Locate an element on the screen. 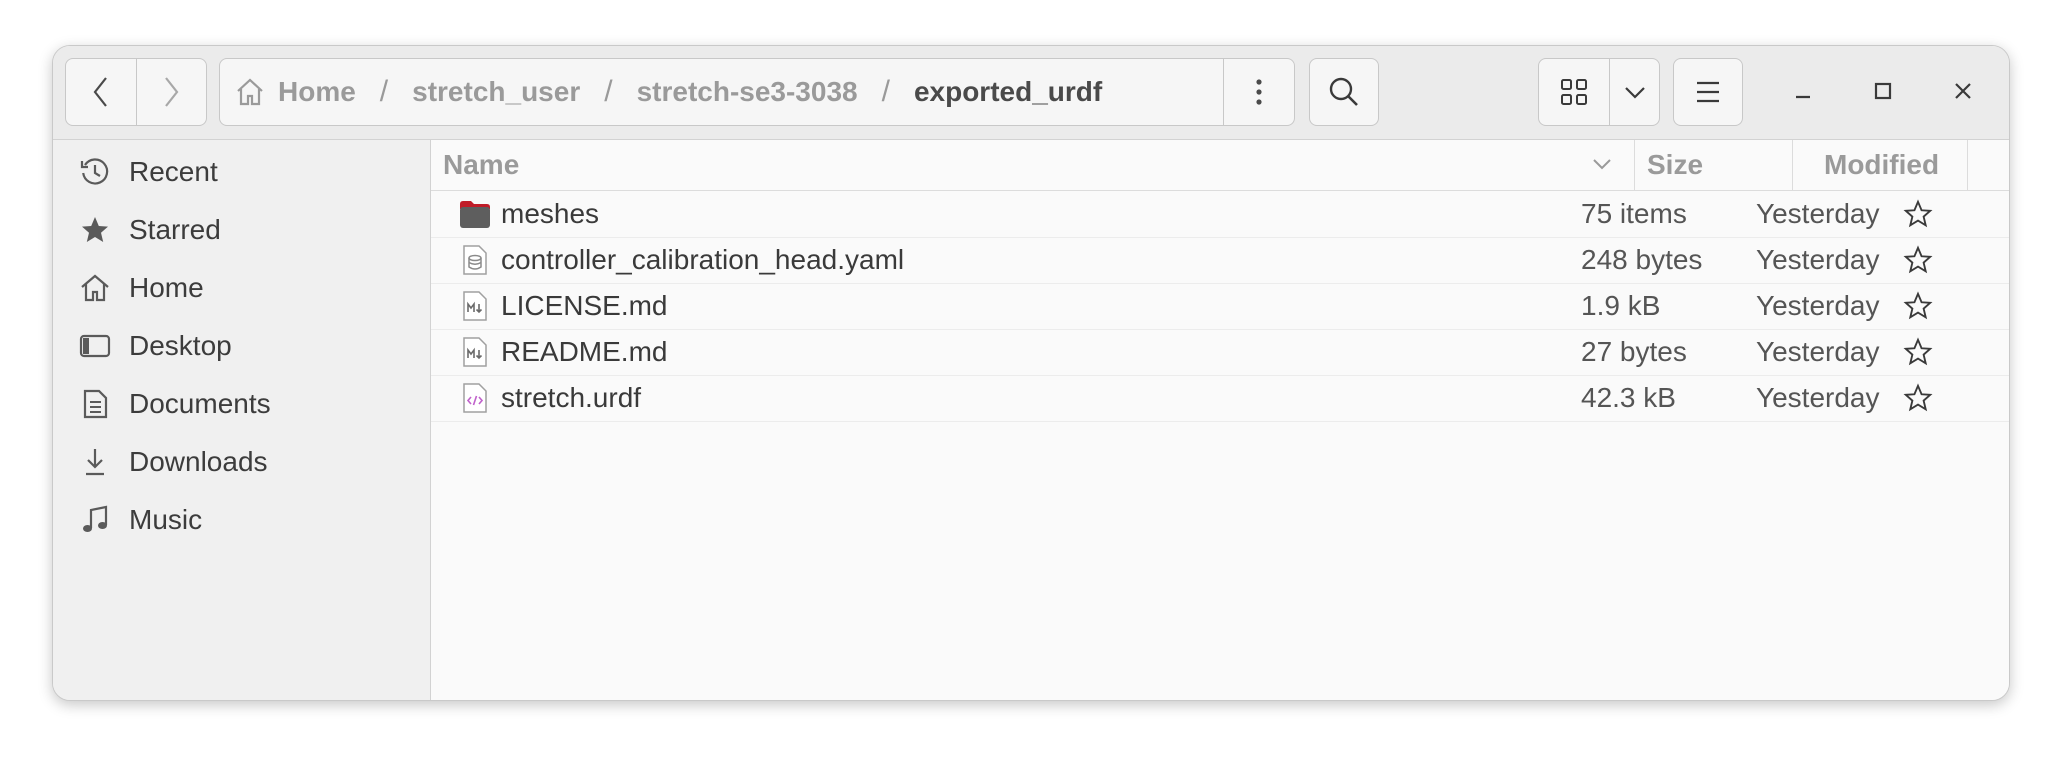 The height and width of the screenshot is (758, 2060). close-icon is located at coordinates (1963, 91).